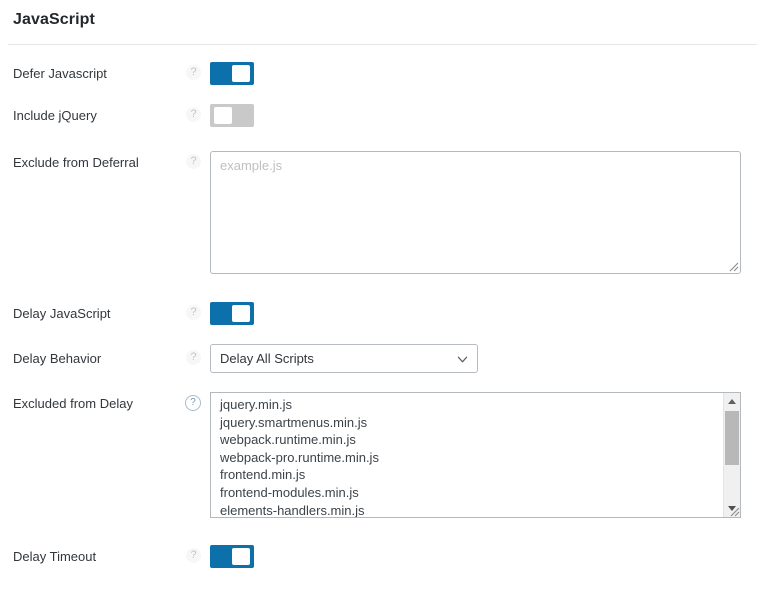 This screenshot has width=765, height=590. What do you see at coordinates (55, 115) in the screenshot?
I see `label-include-jquery: Include jQuery` at bounding box center [55, 115].